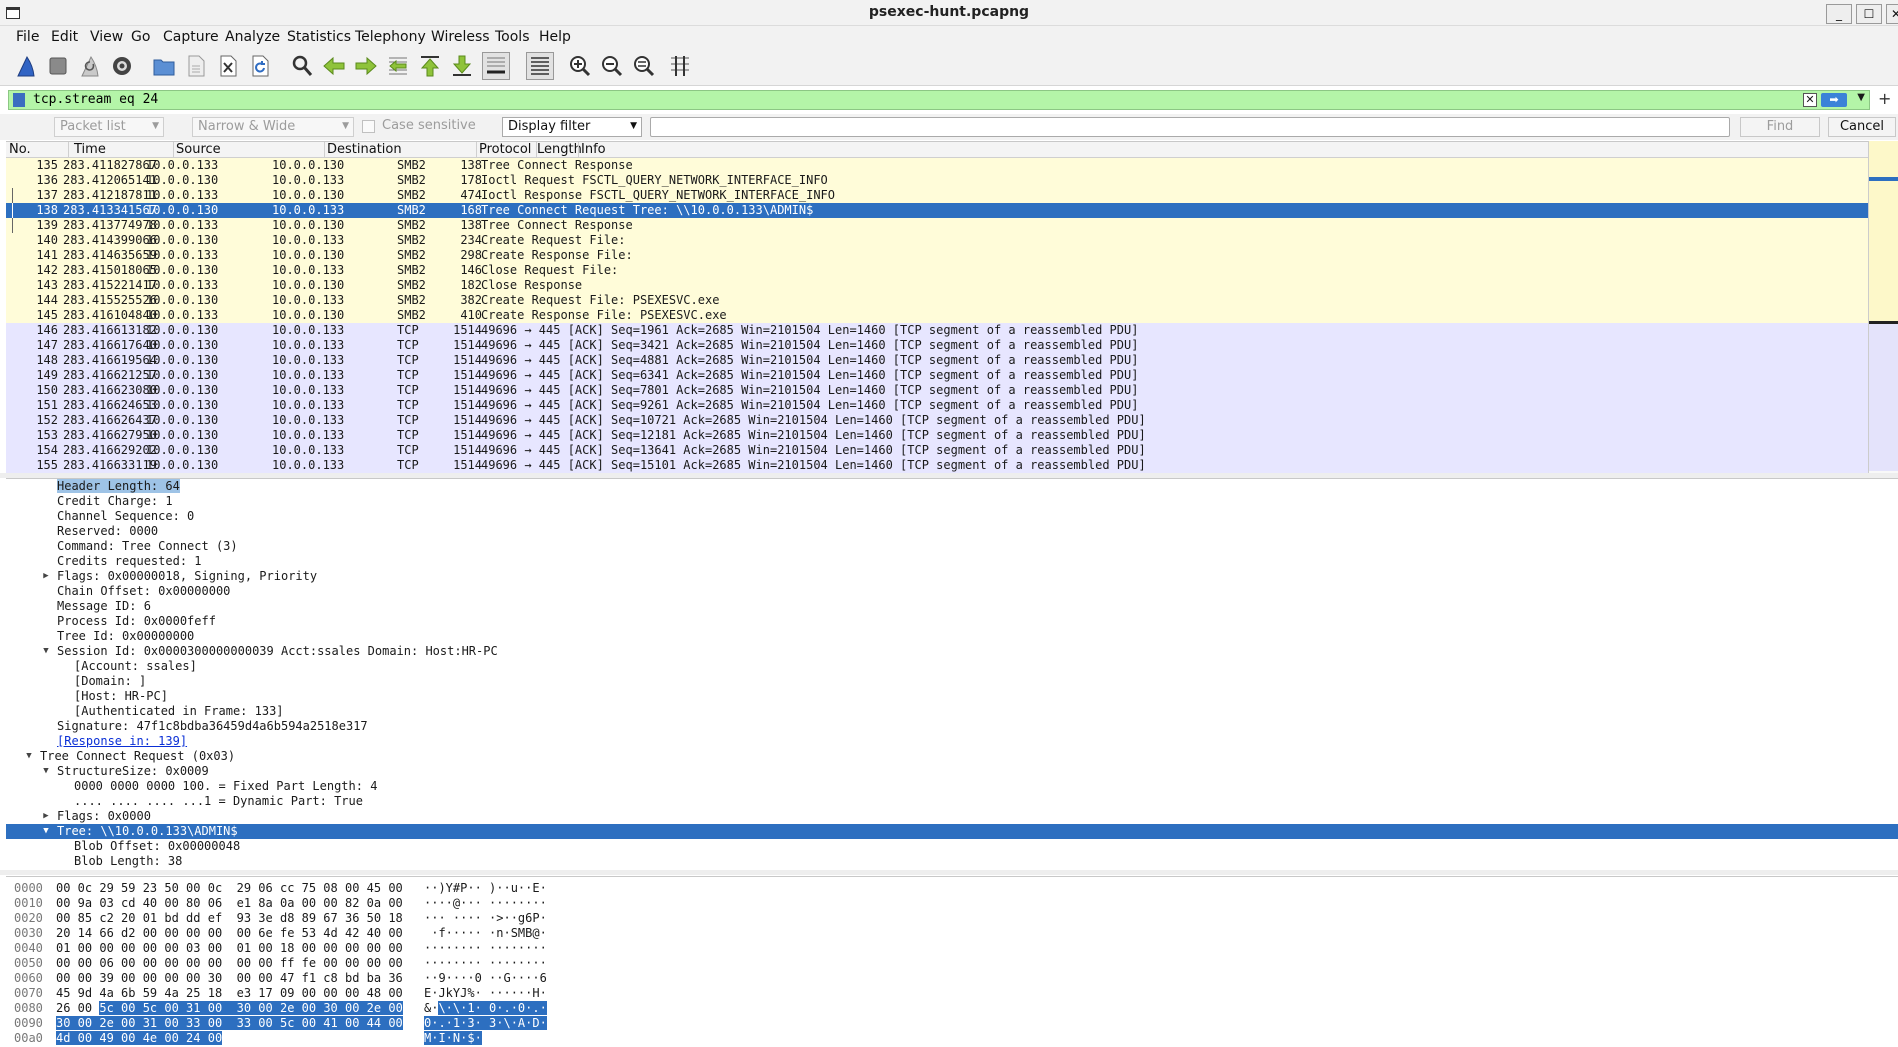 The height and width of the screenshot is (1047, 1898). I want to click on ascii-bytes: E·JkYJ%· ······H·, so click(485, 993).